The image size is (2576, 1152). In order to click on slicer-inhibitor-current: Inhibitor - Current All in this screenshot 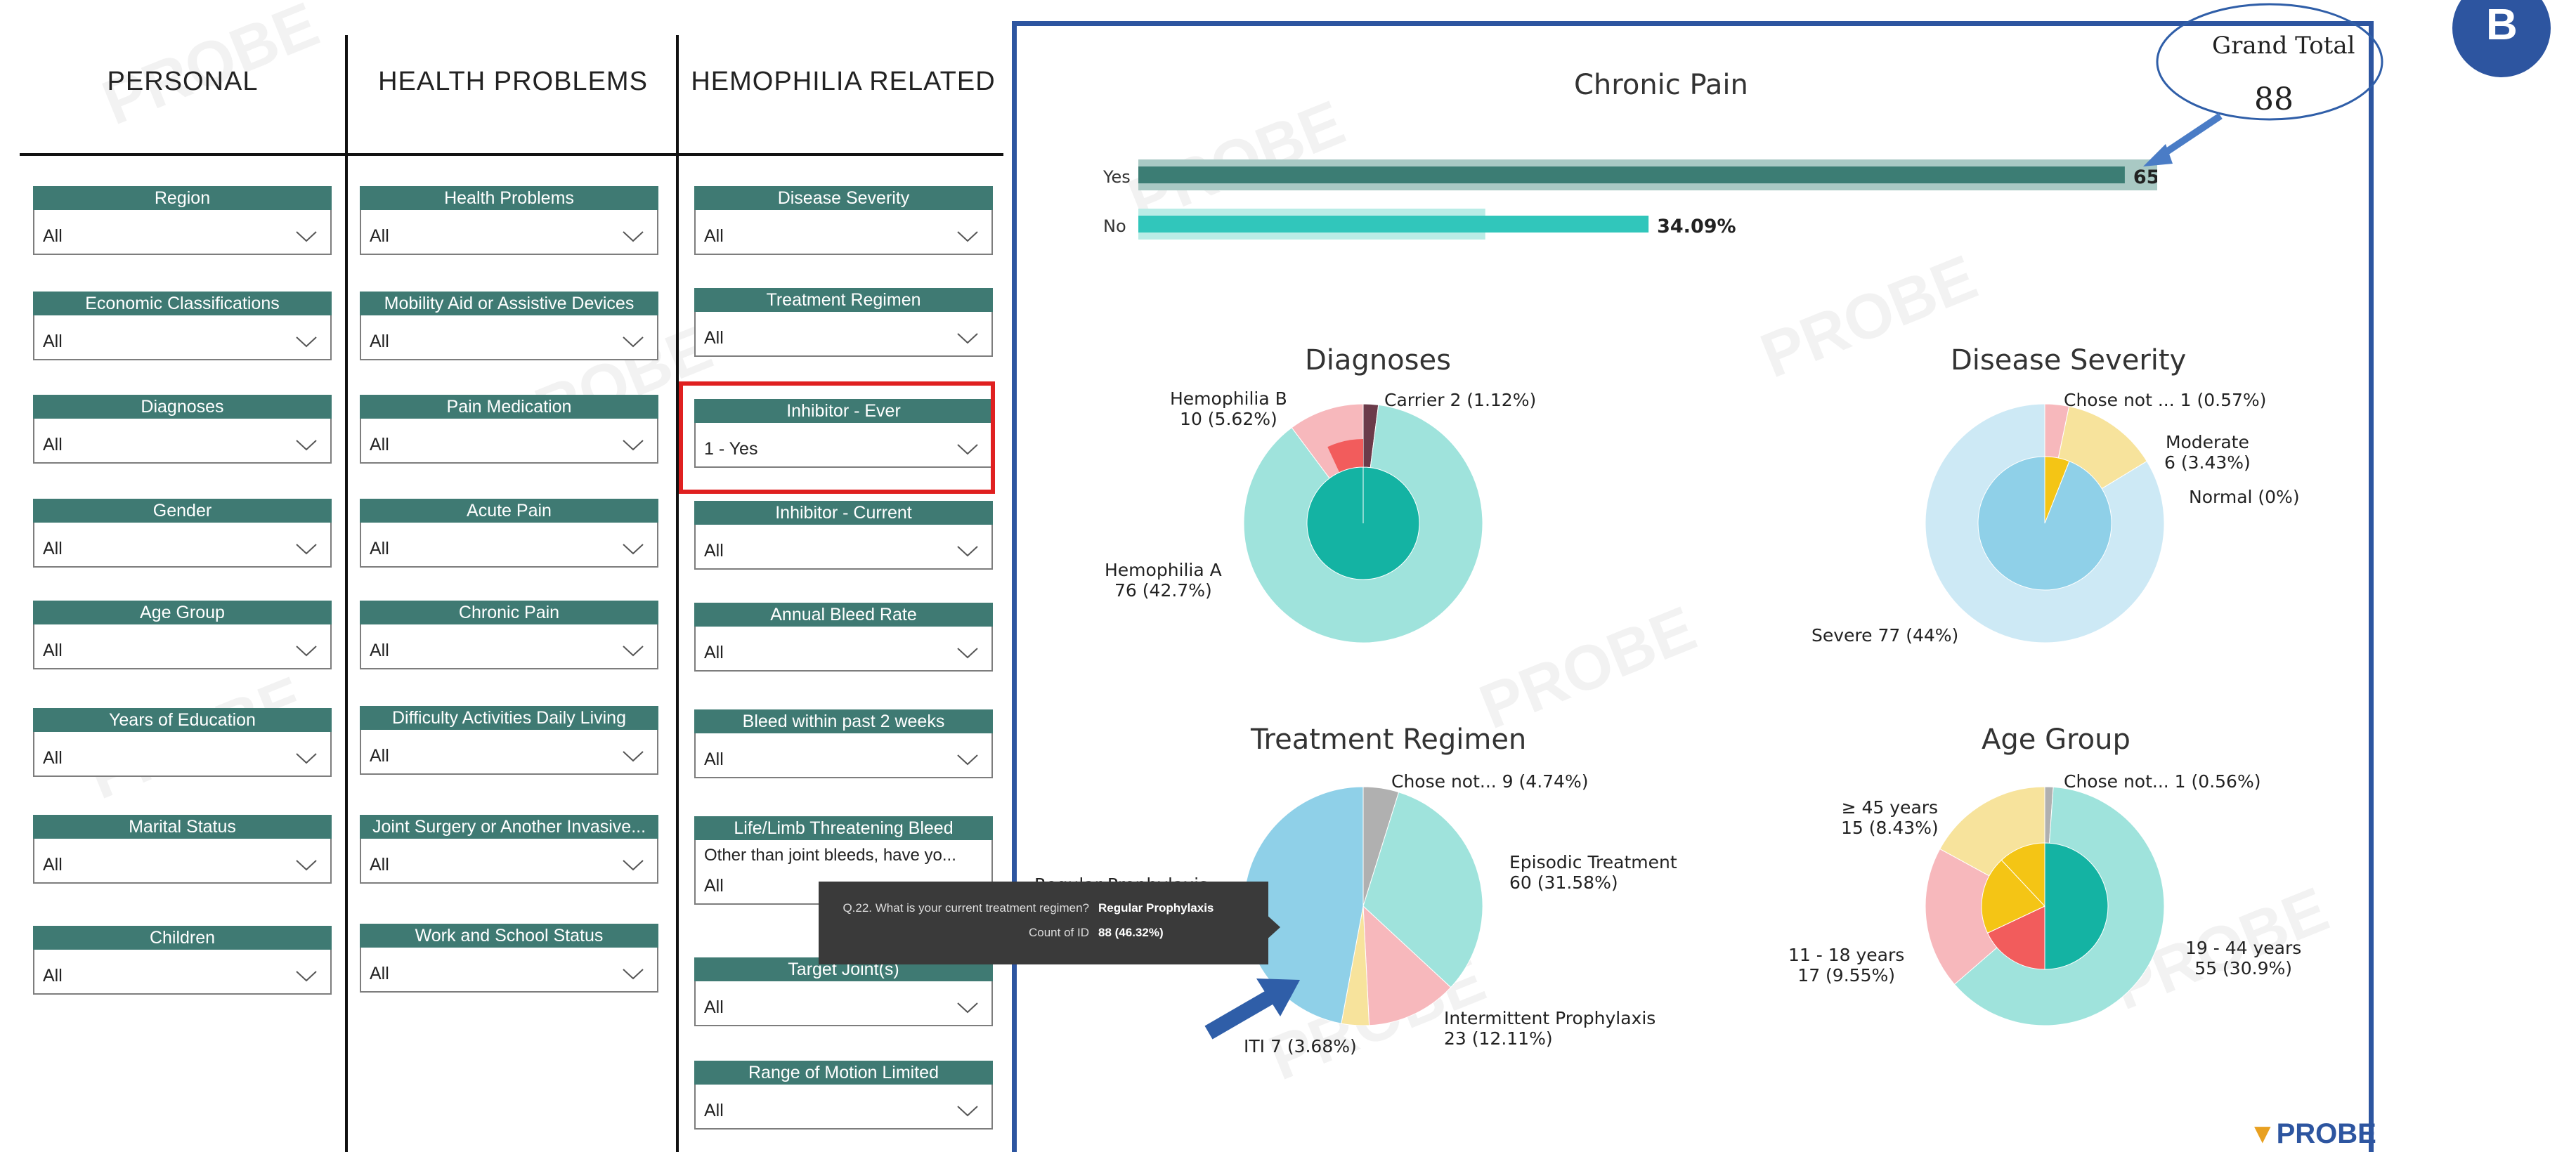, I will do `click(843, 536)`.